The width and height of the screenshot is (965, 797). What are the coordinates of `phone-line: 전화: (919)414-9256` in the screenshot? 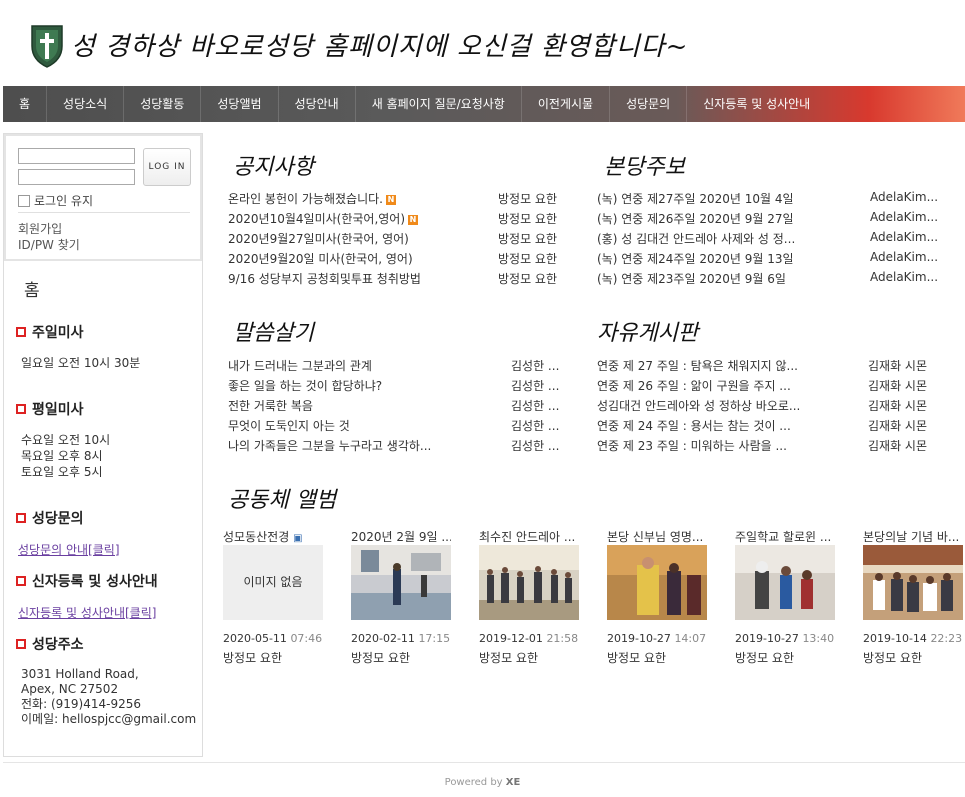 It's located at (81, 704).